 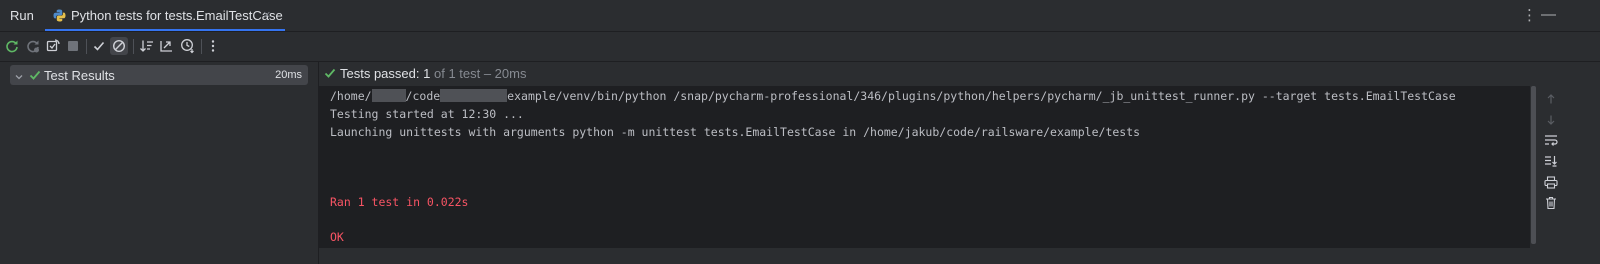 What do you see at coordinates (380, 73) in the screenshot?
I see `tests-passed-prefix: Tests passed:` at bounding box center [380, 73].